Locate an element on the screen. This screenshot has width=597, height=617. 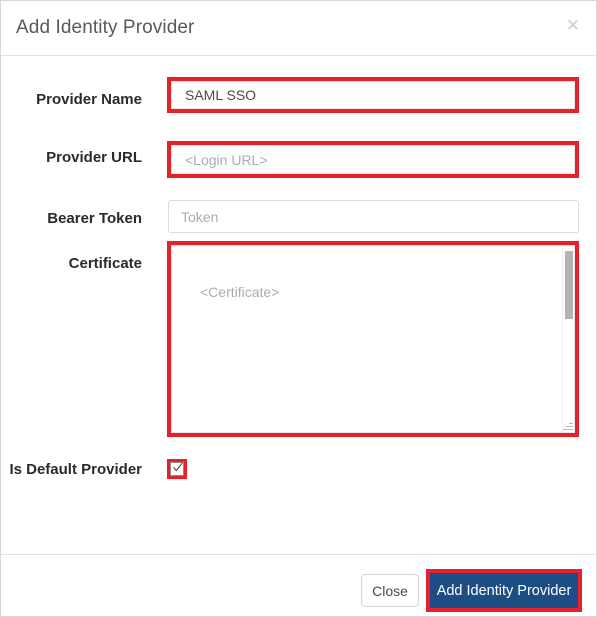
checkmark-icon is located at coordinates (178, 467).